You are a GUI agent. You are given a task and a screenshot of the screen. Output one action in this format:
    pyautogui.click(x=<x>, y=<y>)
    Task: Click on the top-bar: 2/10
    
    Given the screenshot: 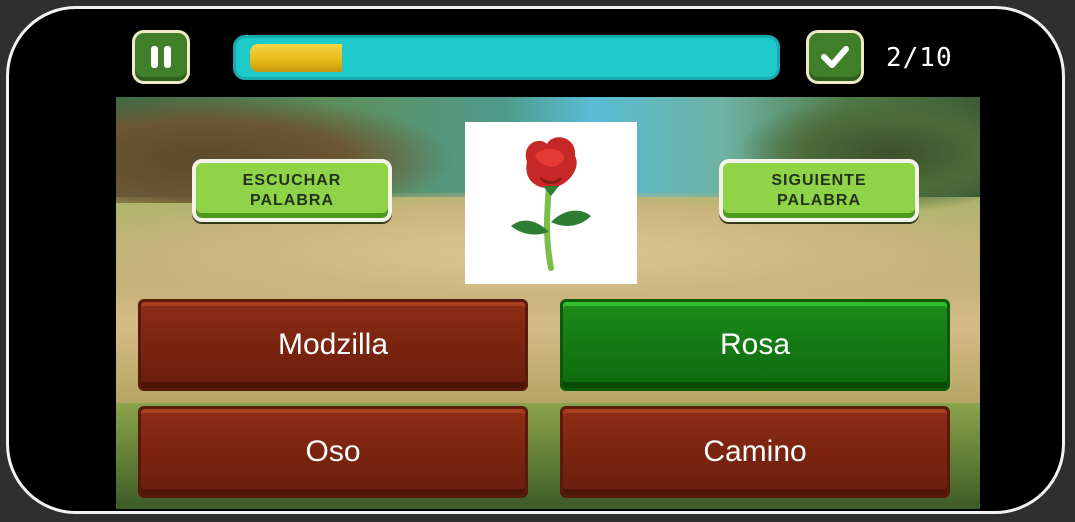 What is the action you would take?
    pyautogui.click(x=548, y=60)
    